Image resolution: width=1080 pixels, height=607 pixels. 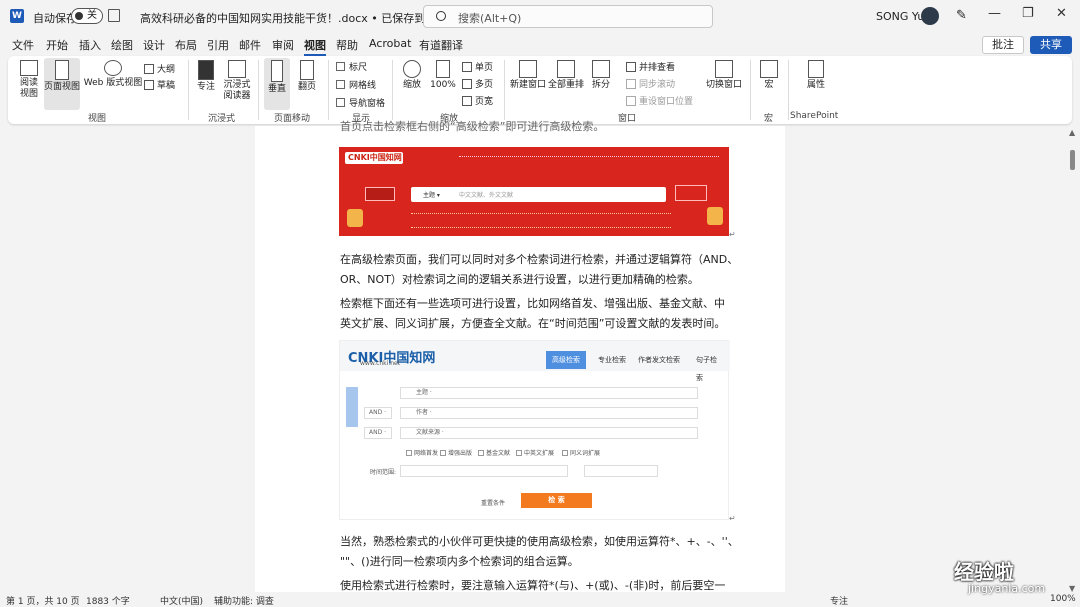 I want to click on cnki-tab-pro: 专业检索, so click(x=612, y=360).